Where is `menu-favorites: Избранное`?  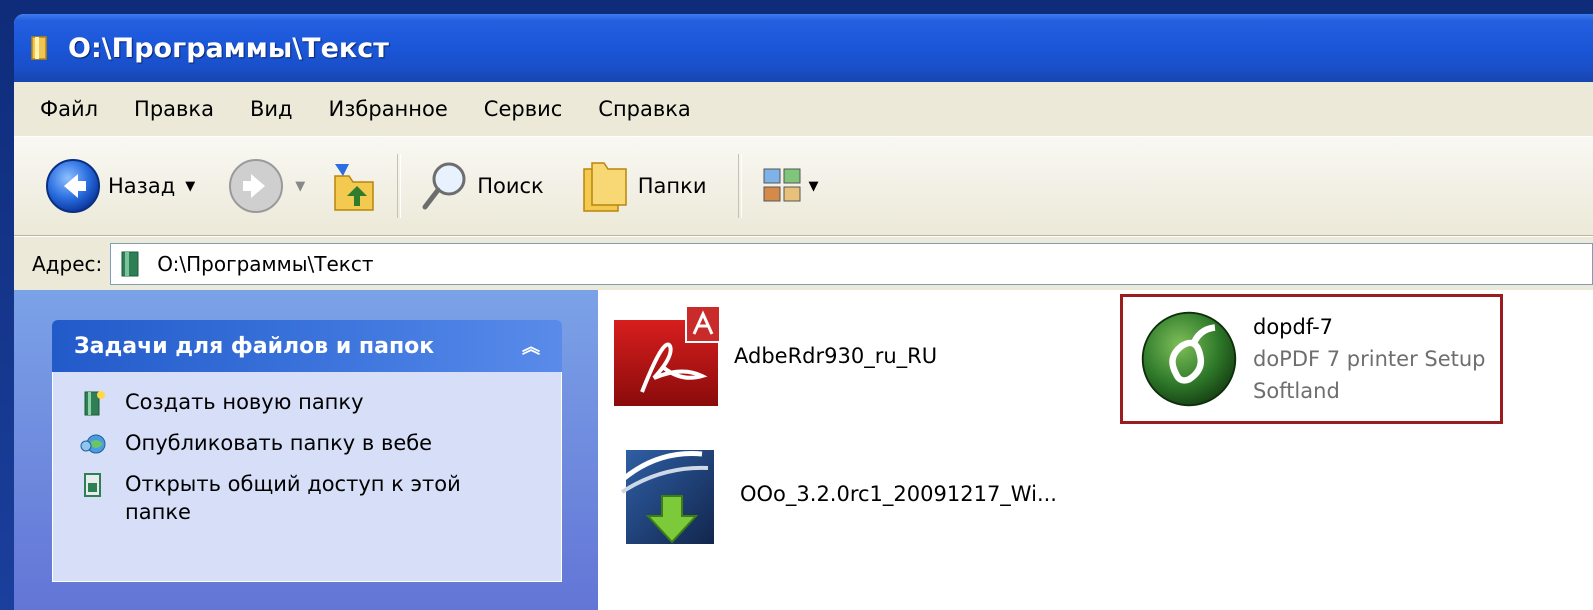
menu-favorites: Избранное is located at coordinates (388, 109).